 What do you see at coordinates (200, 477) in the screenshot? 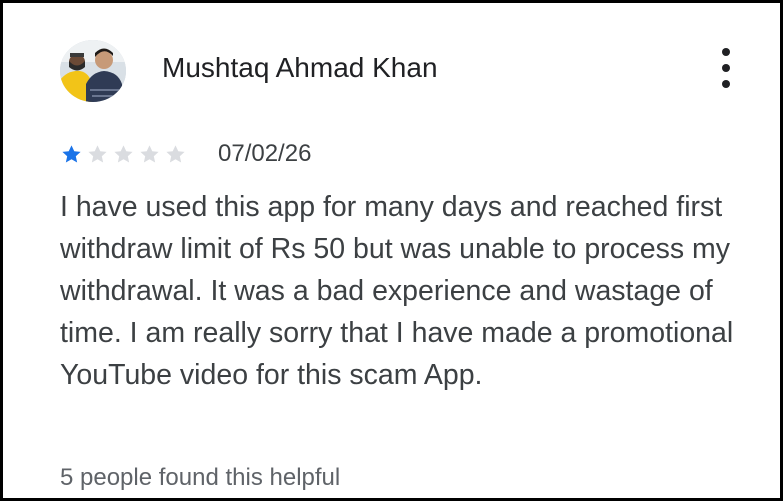
I see `helpful-count: 5 people found this helpful` at bounding box center [200, 477].